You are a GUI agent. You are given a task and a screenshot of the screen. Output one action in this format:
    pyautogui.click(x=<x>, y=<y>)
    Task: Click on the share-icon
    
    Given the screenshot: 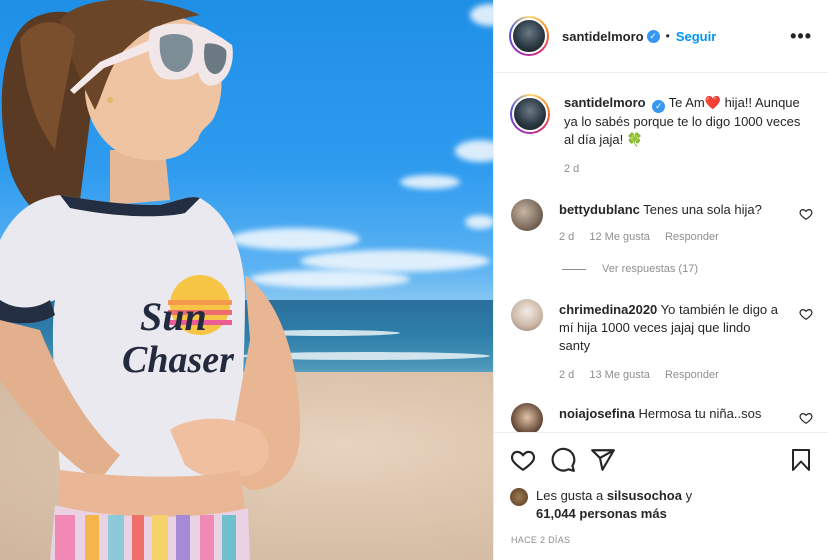 What is the action you would take?
    pyautogui.click(x=603, y=460)
    